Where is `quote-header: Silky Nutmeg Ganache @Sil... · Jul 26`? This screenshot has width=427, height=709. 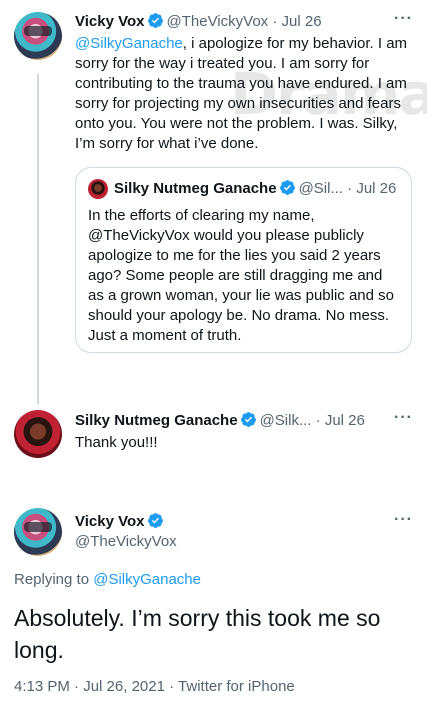 quote-header: Silky Nutmeg Ganache @Sil... · Jul 26 is located at coordinates (255, 189).